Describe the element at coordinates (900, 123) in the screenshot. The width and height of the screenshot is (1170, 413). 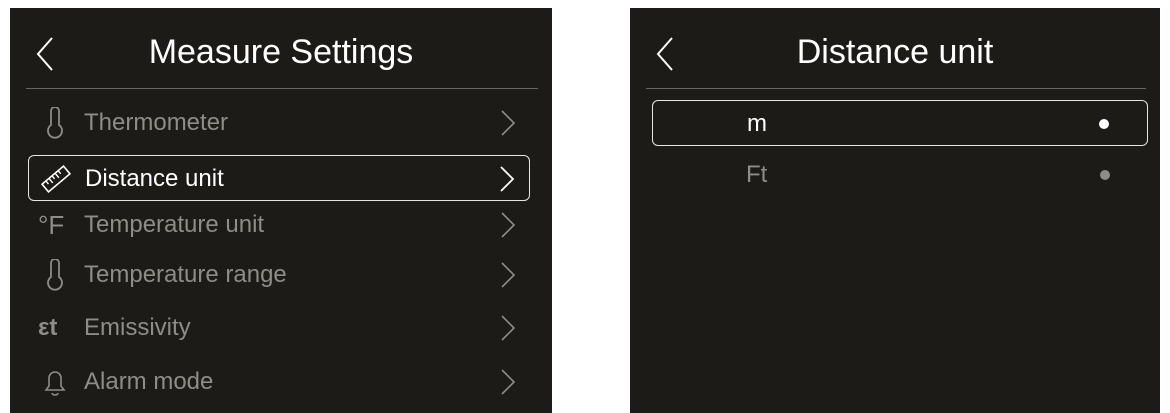
I see `option-m: m` at that location.